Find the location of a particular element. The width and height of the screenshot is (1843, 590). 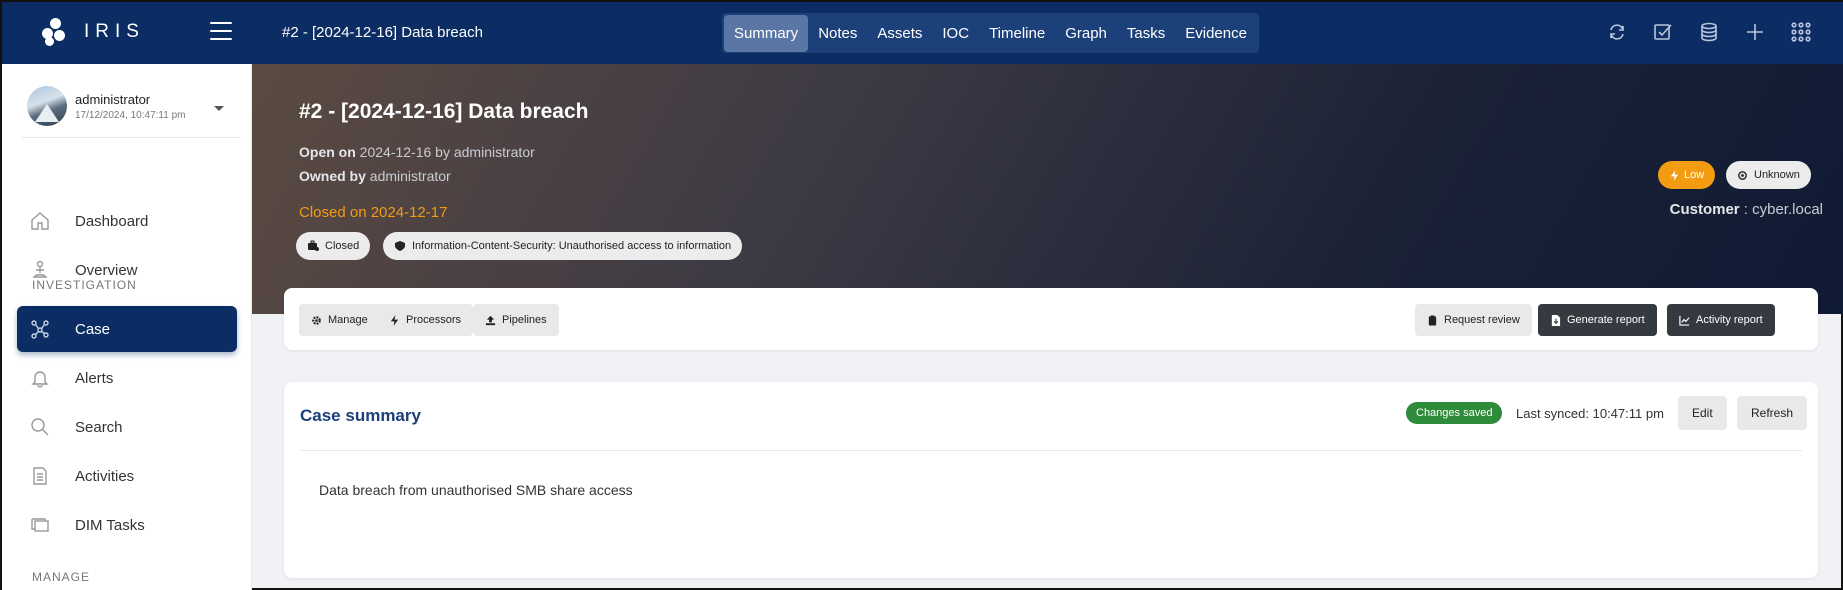

request-review-button: Request review is located at coordinates (1473, 320).